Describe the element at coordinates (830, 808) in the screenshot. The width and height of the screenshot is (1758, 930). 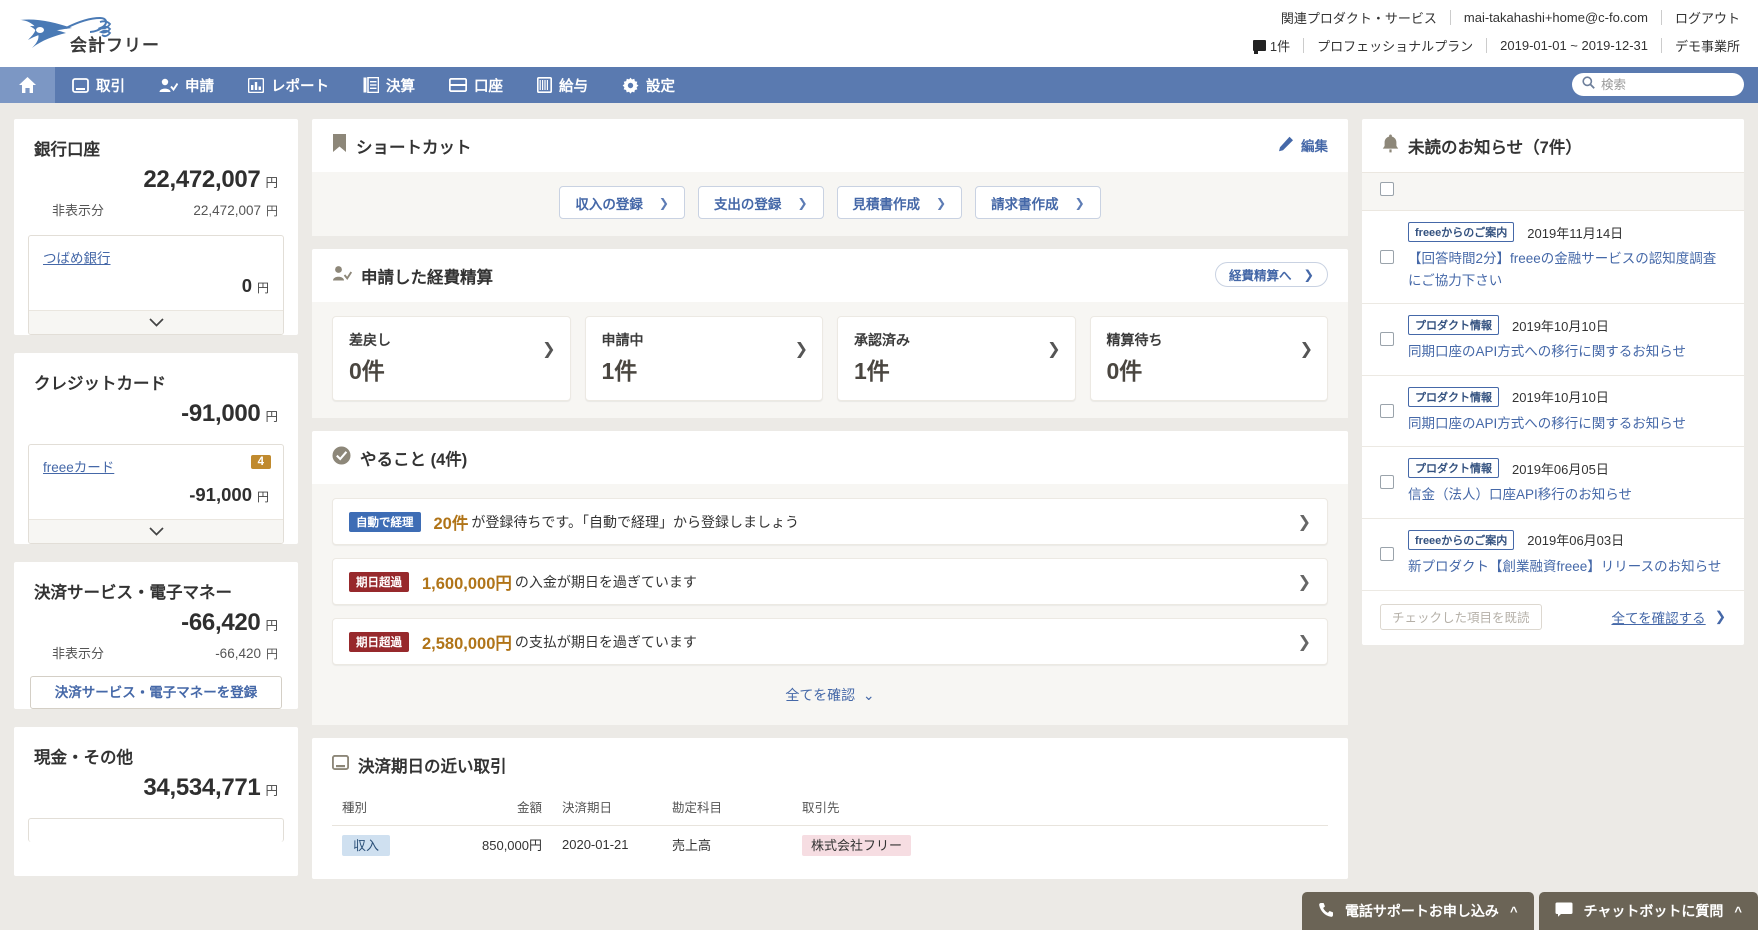
I see `table-header-row: 種別 金額 決済期日 勘定科目 取引先` at that location.